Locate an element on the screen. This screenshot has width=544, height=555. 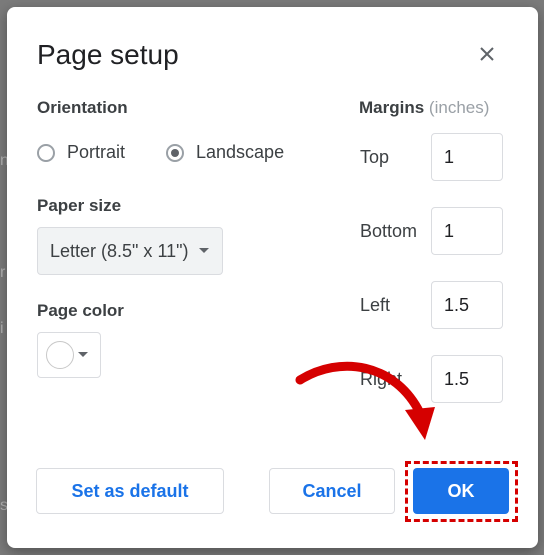
margin-bottom-input is located at coordinates (467, 231).